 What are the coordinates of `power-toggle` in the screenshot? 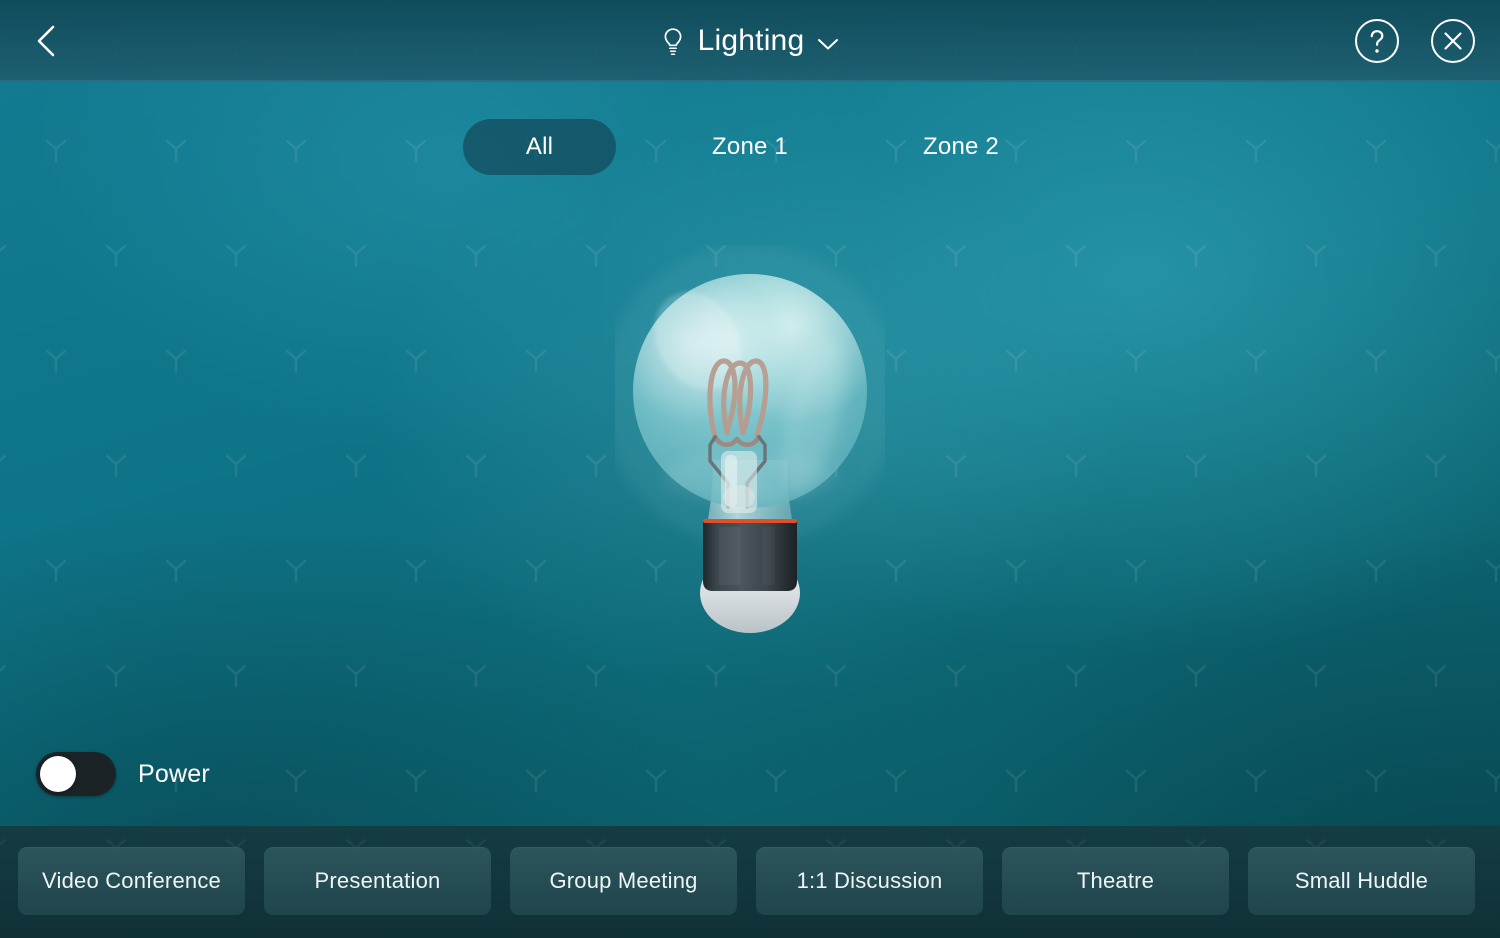 It's located at (76, 774).